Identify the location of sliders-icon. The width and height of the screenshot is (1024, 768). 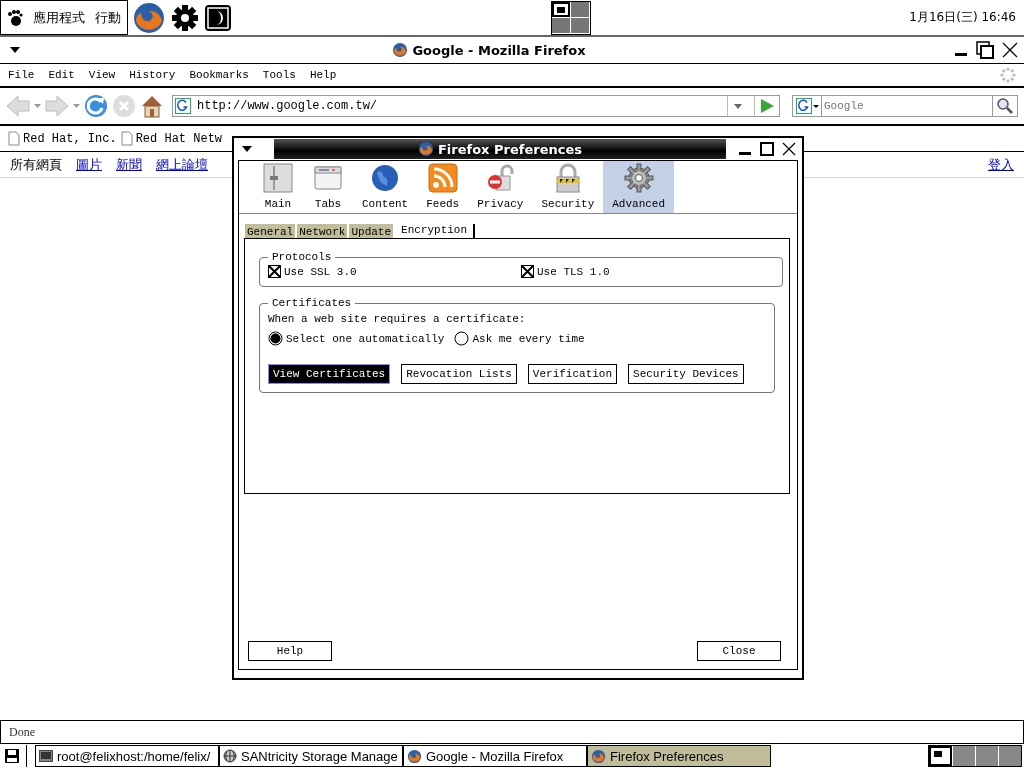
(278, 178).